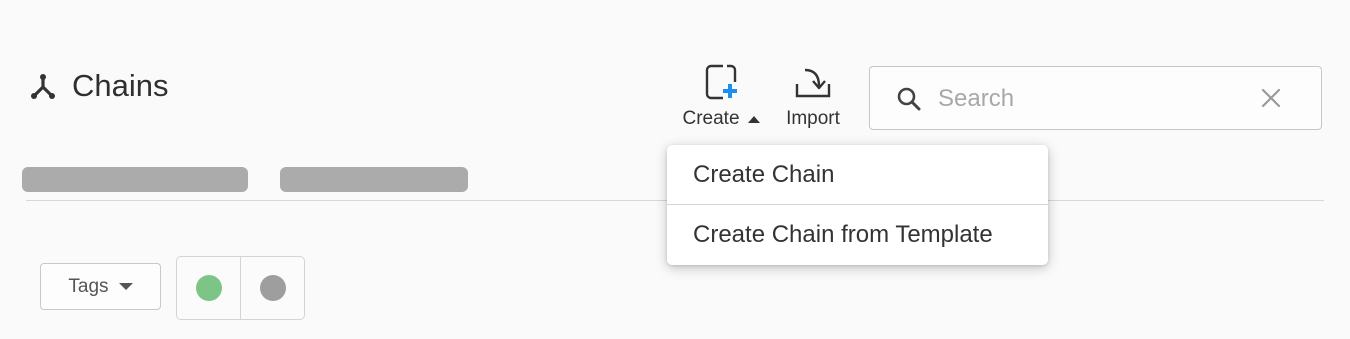  I want to click on gray-status-dot, so click(272, 288).